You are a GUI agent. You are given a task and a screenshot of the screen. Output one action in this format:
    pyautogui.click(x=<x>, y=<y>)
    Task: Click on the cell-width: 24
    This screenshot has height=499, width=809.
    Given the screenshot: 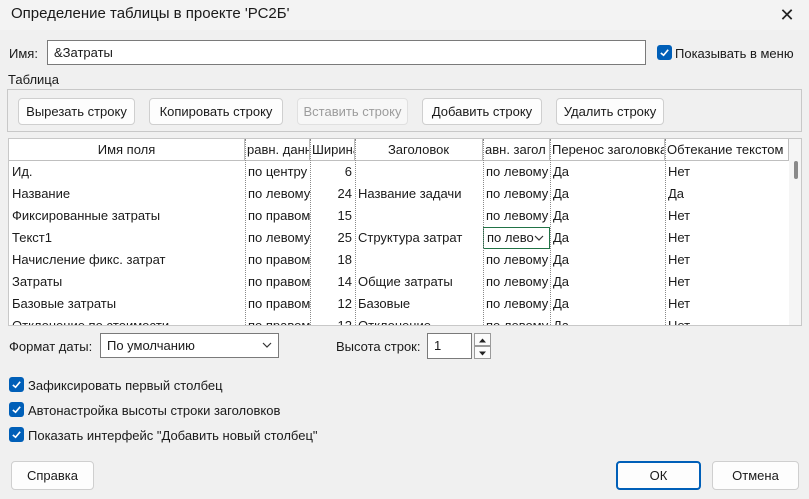 What is the action you would take?
    pyautogui.click(x=332, y=194)
    